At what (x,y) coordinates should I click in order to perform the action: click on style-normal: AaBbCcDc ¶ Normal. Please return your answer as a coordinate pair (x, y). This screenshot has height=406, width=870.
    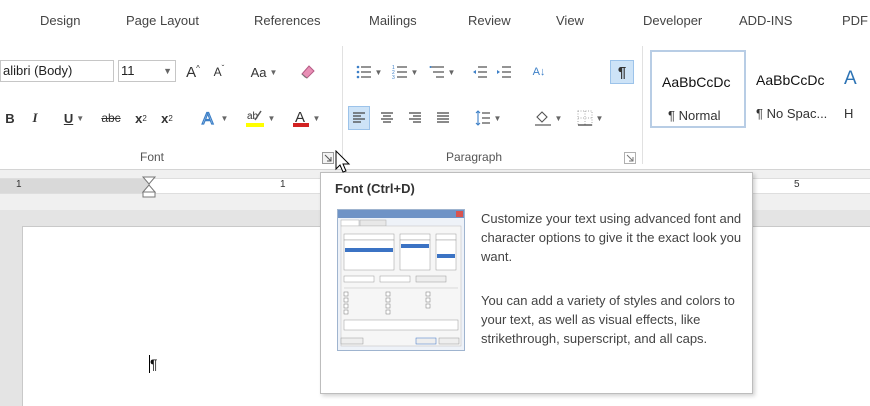
    Looking at the image, I should click on (698, 89).